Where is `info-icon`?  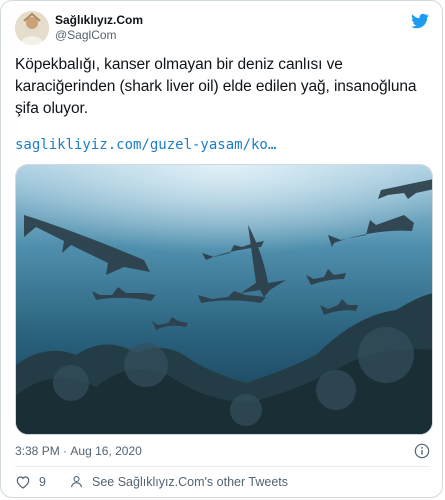
info-icon is located at coordinates (422, 451).